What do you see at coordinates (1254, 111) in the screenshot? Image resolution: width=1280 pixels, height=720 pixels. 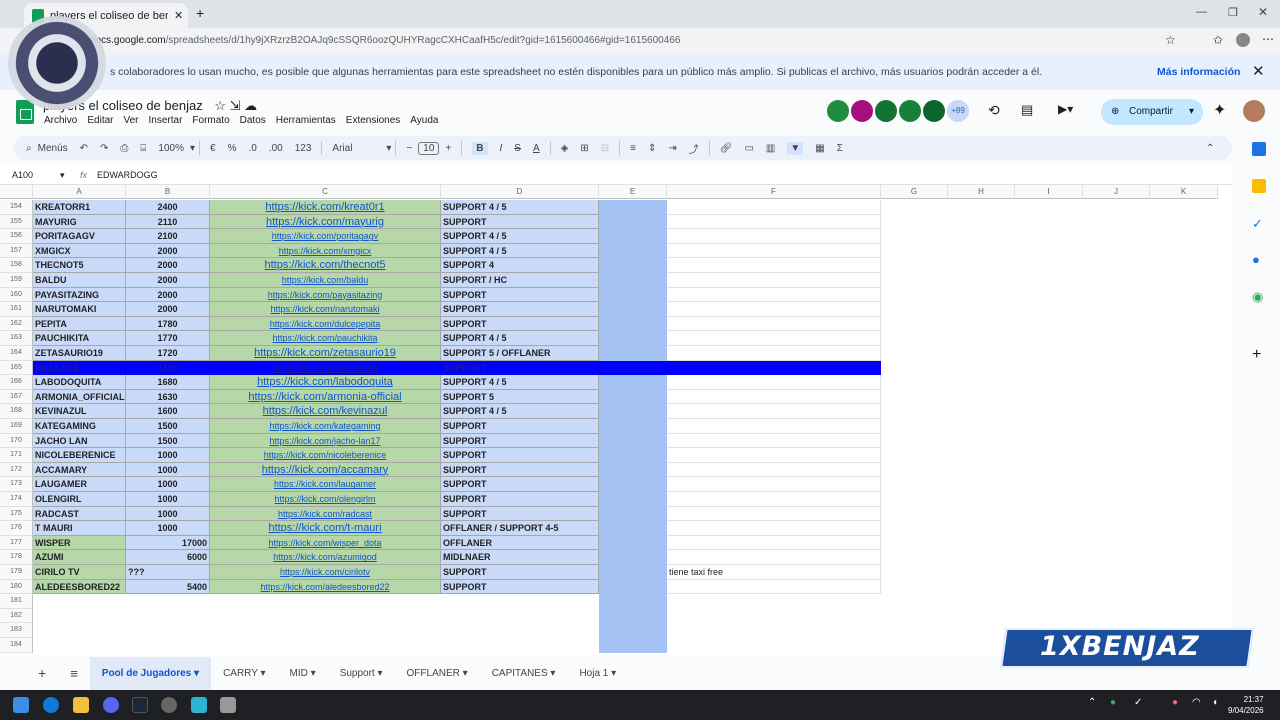 I see `user-avatar` at bounding box center [1254, 111].